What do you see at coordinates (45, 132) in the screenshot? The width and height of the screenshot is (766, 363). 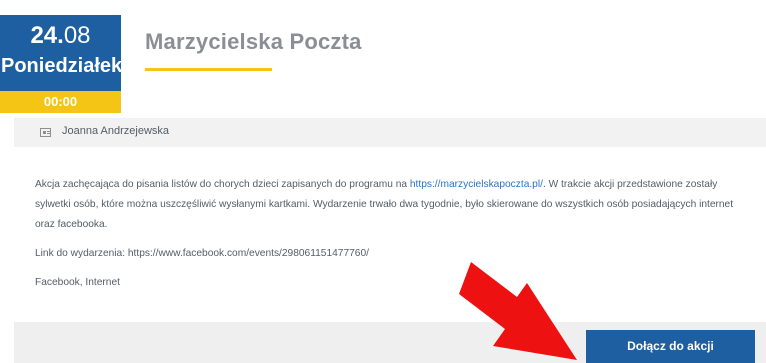 I see `id-card-icon` at bounding box center [45, 132].